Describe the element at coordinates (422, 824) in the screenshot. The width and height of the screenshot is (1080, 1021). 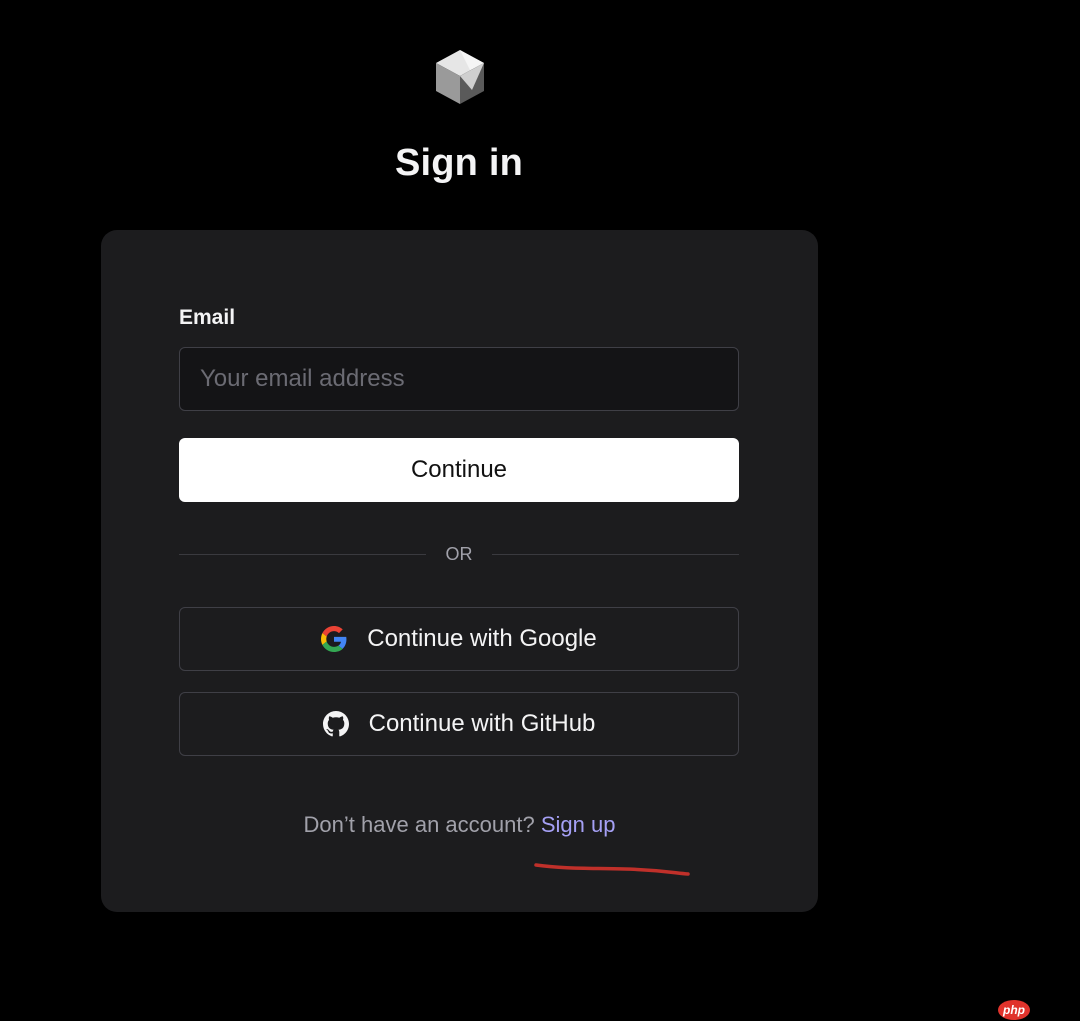
I see `signup-prompt-text: Don’t have an account?` at that location.